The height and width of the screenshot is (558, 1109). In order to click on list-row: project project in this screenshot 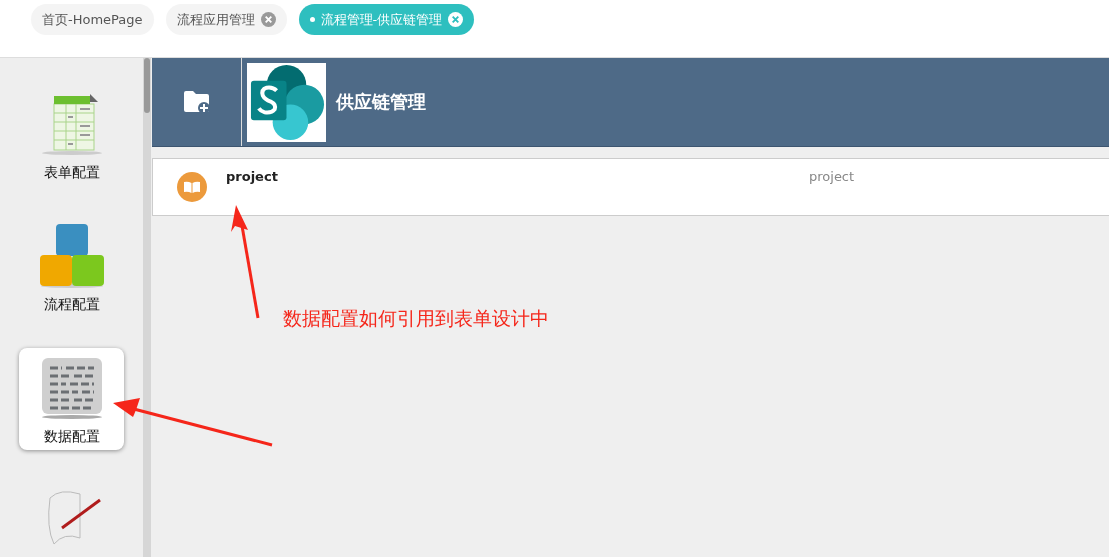, I will do `click(630, 187)`.